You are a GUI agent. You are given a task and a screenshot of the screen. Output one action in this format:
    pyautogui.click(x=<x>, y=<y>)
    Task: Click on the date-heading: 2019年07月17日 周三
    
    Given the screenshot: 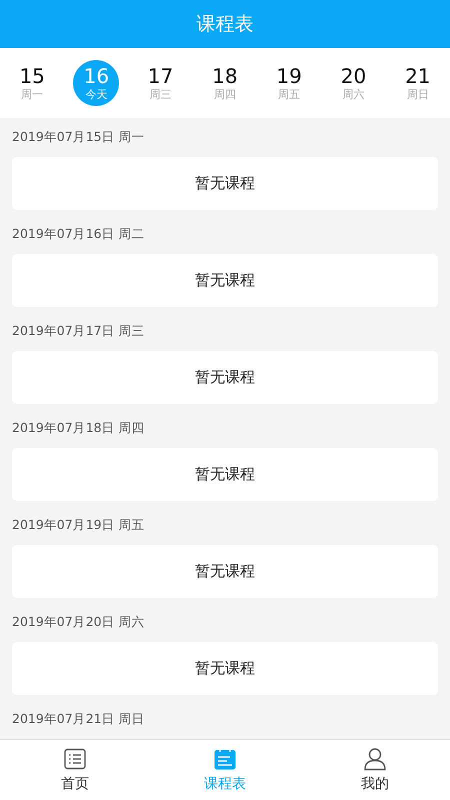 What is the action you would take?
    pyautogui.click(x=79, y=331)
    